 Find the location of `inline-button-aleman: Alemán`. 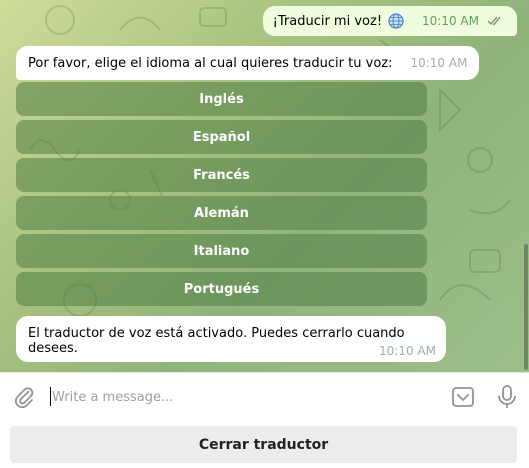

inline-button-aleman: Alemán is located at coordinates (221, 213).